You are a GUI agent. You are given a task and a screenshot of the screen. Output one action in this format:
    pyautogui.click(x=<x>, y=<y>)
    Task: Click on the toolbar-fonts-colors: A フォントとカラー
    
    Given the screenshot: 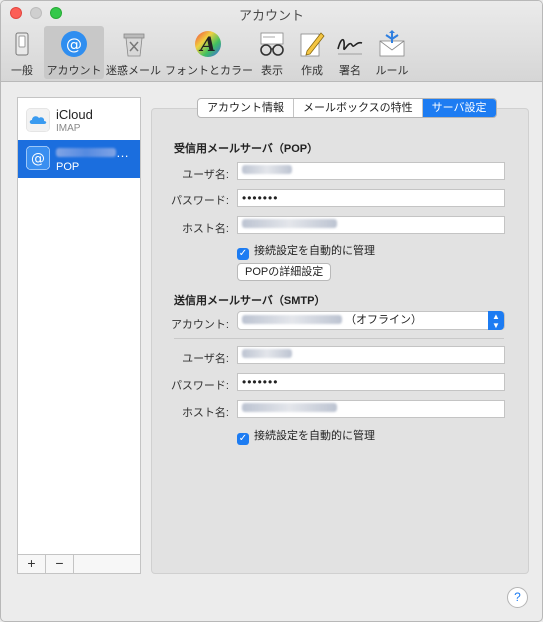 What is the action you would take?
    pyautogui.click(x=209, y=52)
    